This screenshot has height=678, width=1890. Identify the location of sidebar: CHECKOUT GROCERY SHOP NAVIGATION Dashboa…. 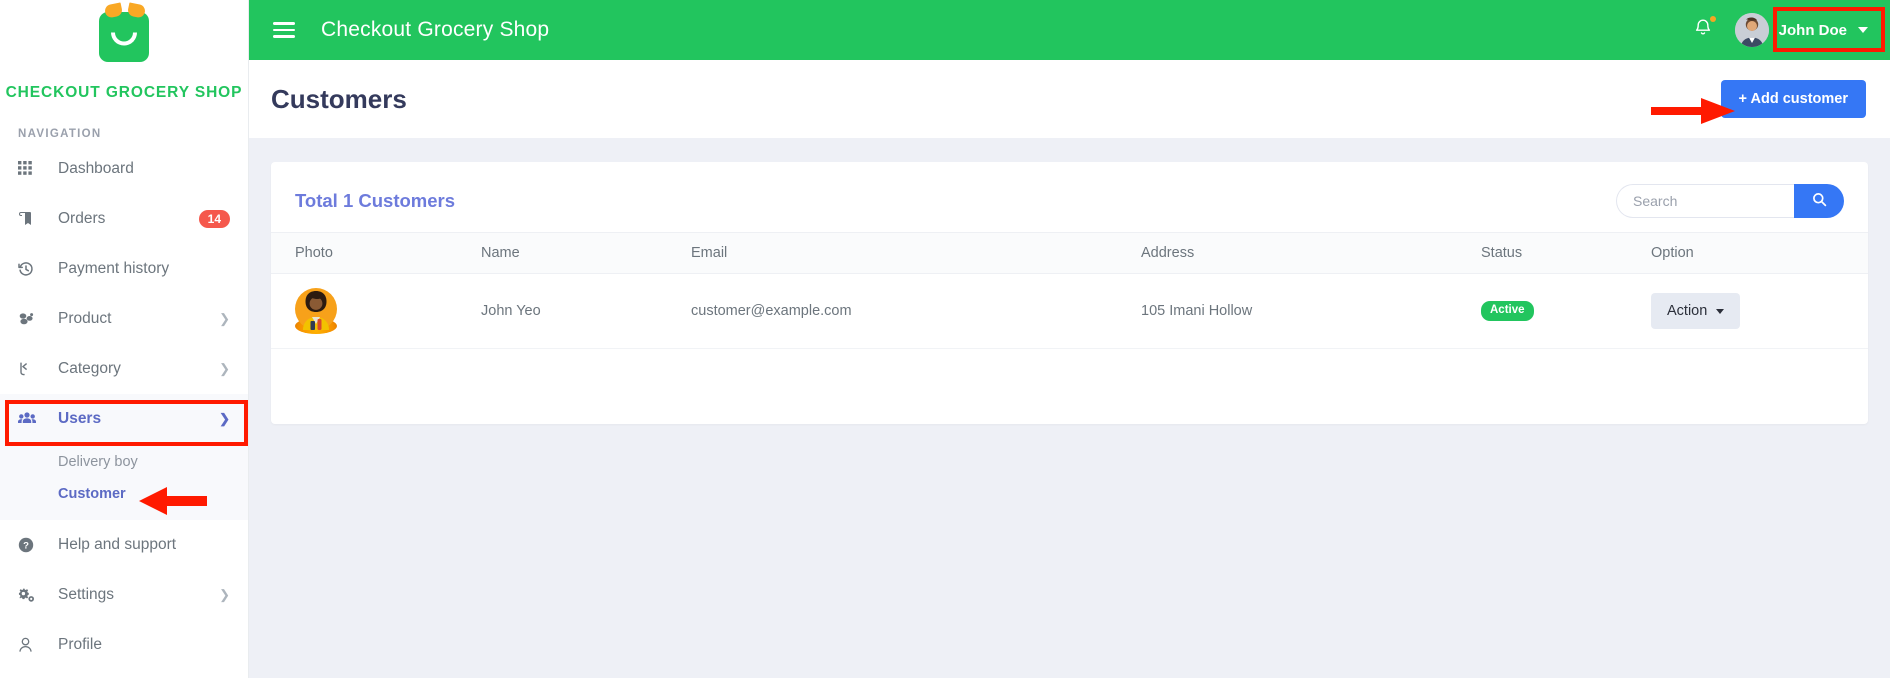
(124, 339).